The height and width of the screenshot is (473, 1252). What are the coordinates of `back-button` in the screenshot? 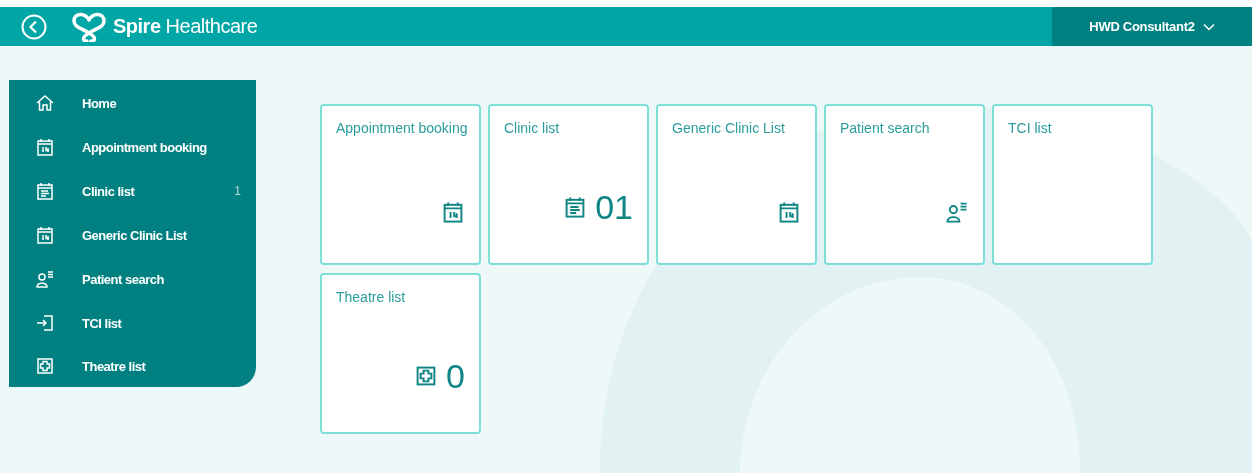 It's located at (34, 26).